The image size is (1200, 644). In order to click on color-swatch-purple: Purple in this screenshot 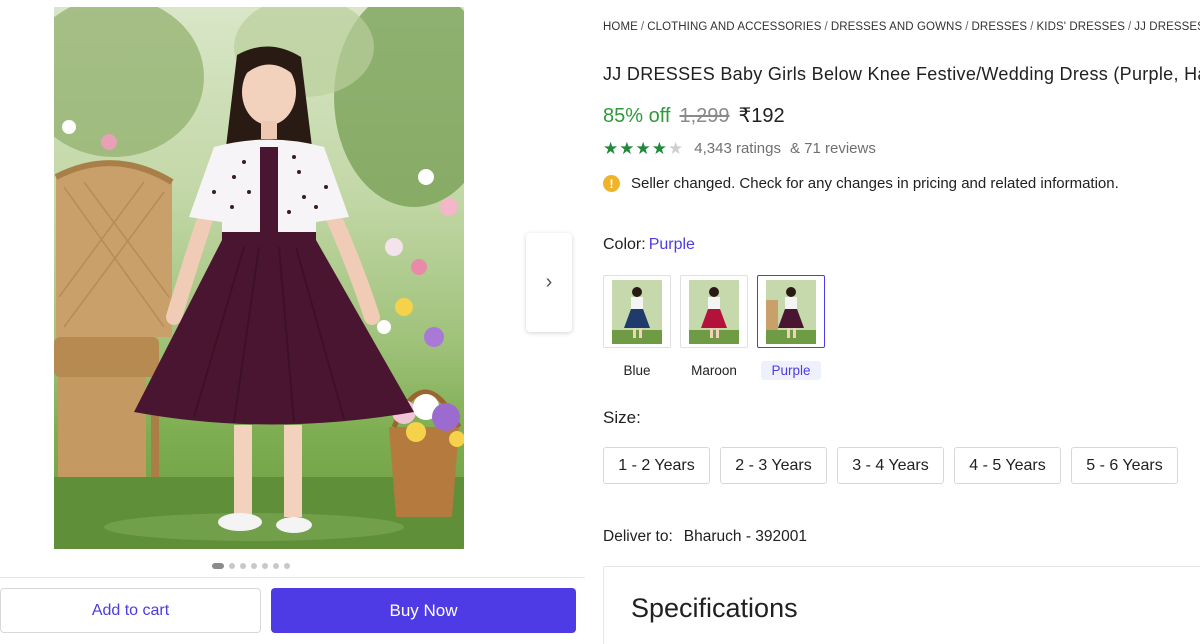, I will do `click(791, 327)`.